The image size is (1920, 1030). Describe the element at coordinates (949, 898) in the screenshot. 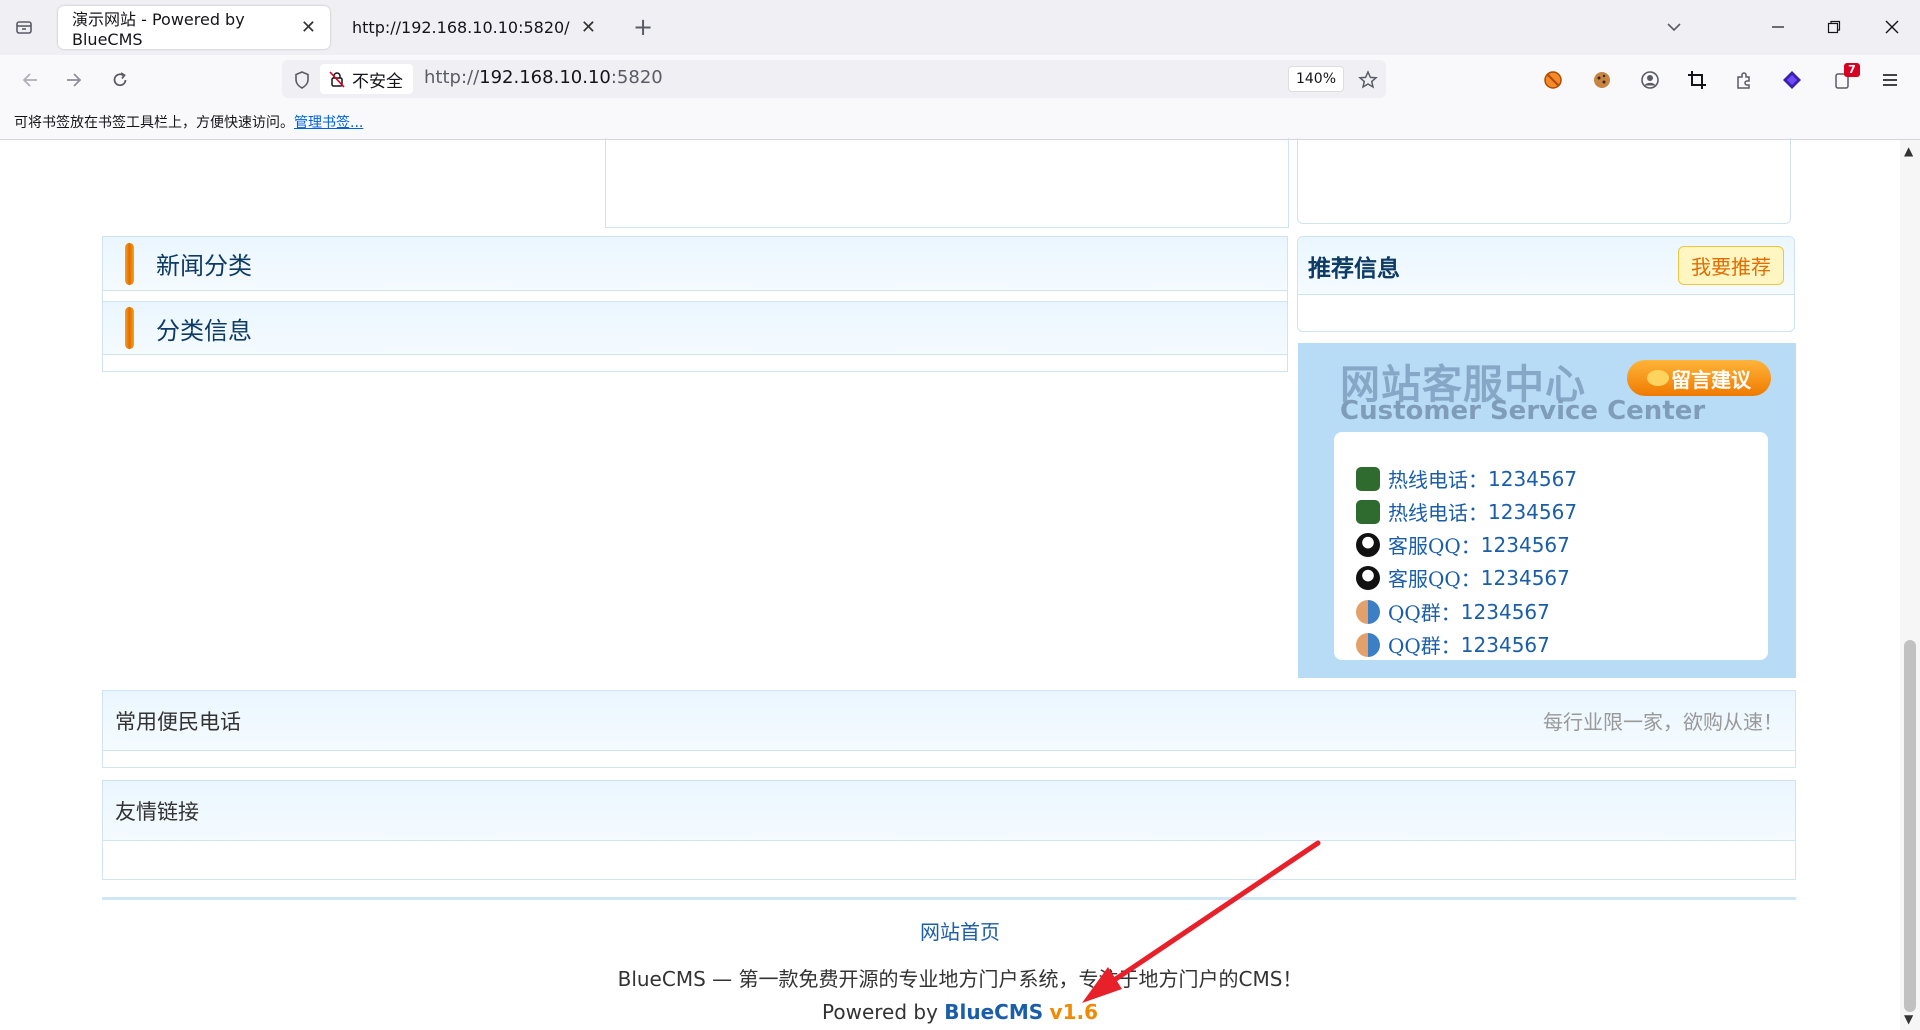

I see `footer-divider` at that location.